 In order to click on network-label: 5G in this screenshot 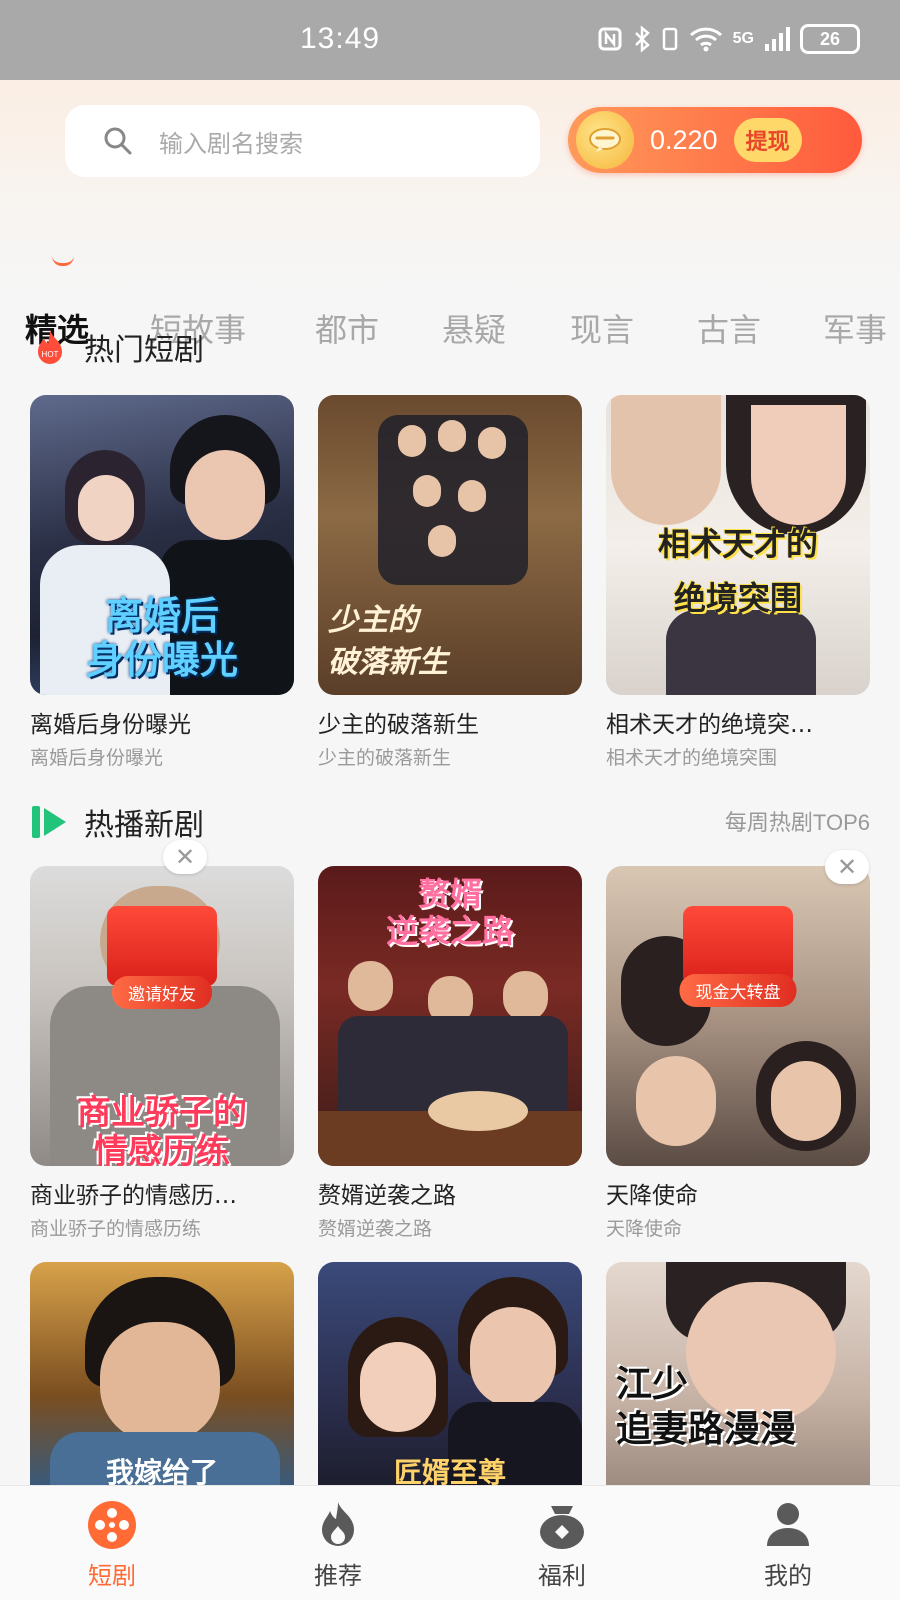, I will do `click(743, 38)`.